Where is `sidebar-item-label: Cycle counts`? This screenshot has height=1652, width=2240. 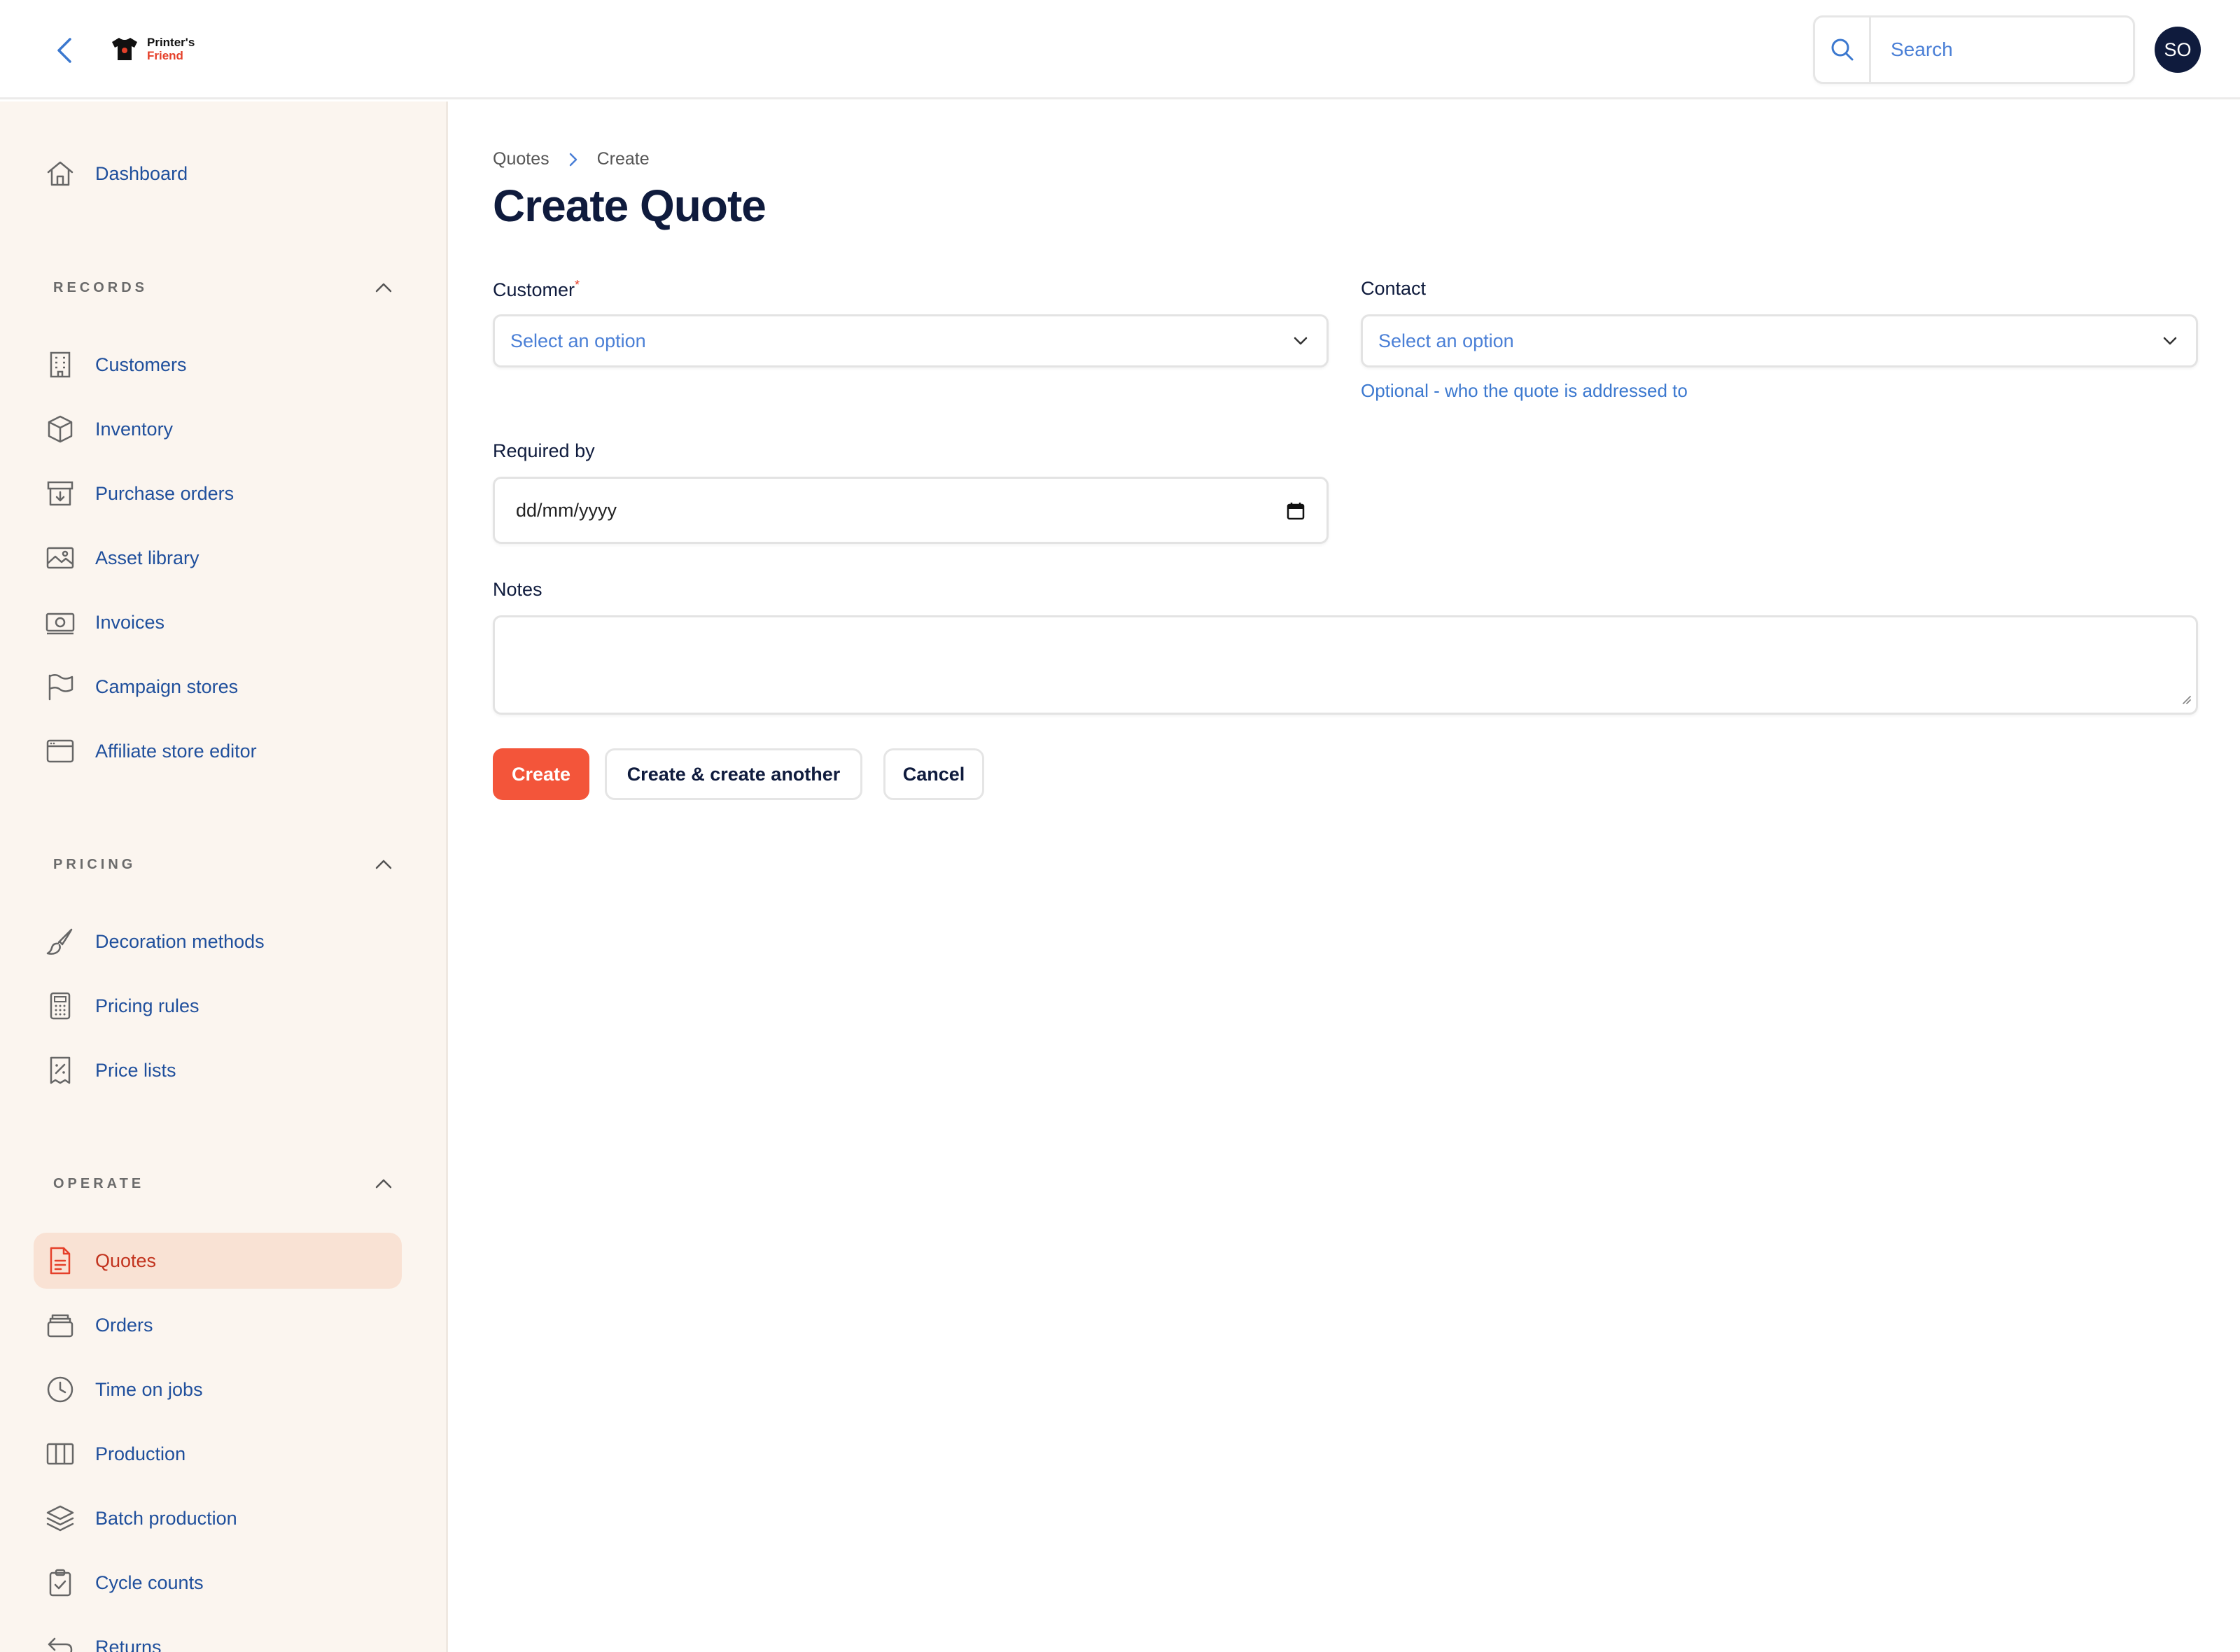
sidebar-item-label: Cycle counts is located at coordinates (149, 1582).